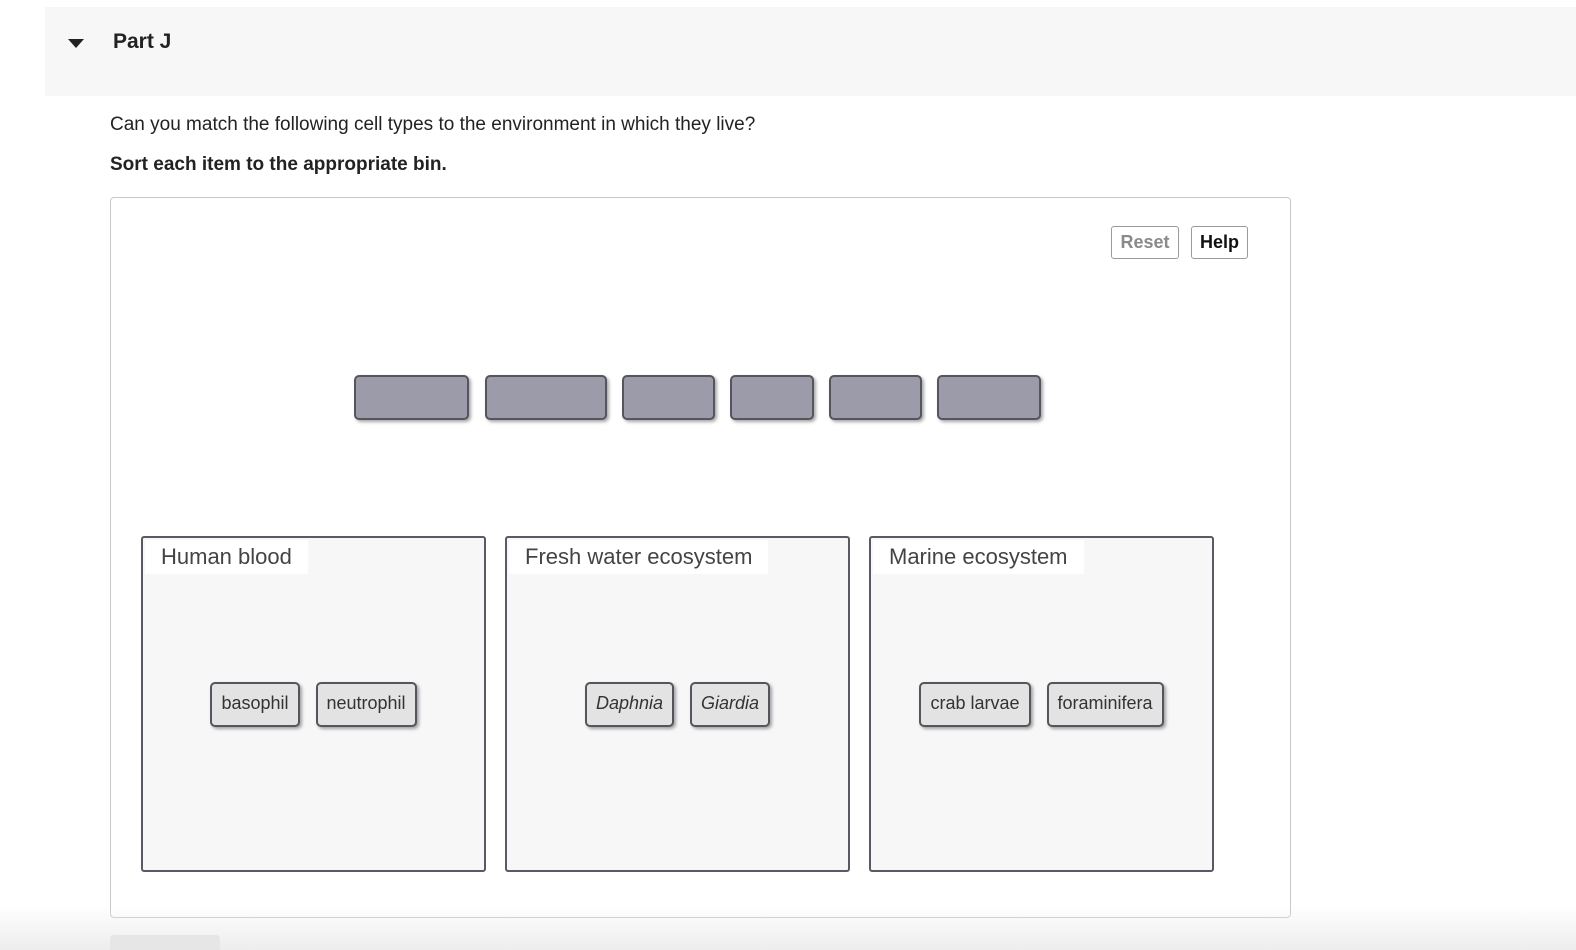  I want to click on bin-label: Marine ecosystem, so click(978, 557).